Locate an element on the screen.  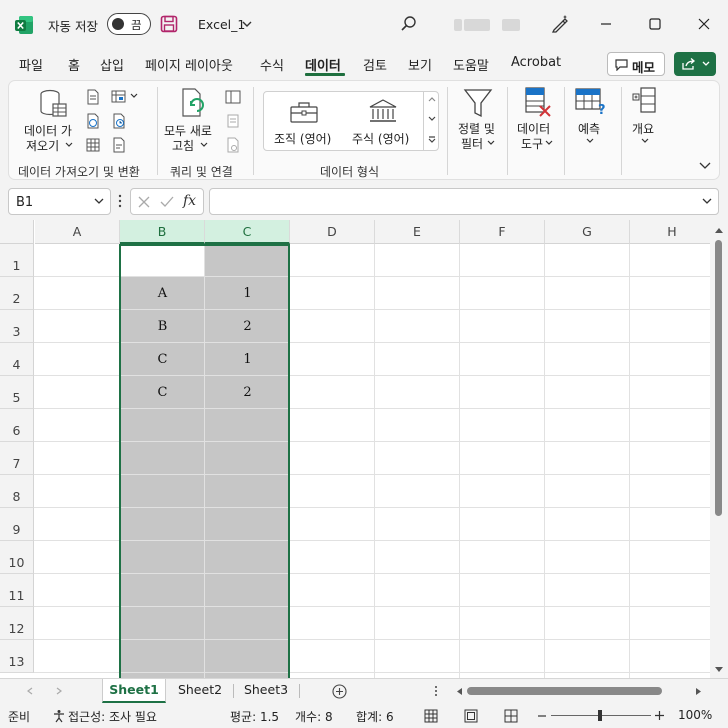
properties-icon is located at coordinates (233, 121).